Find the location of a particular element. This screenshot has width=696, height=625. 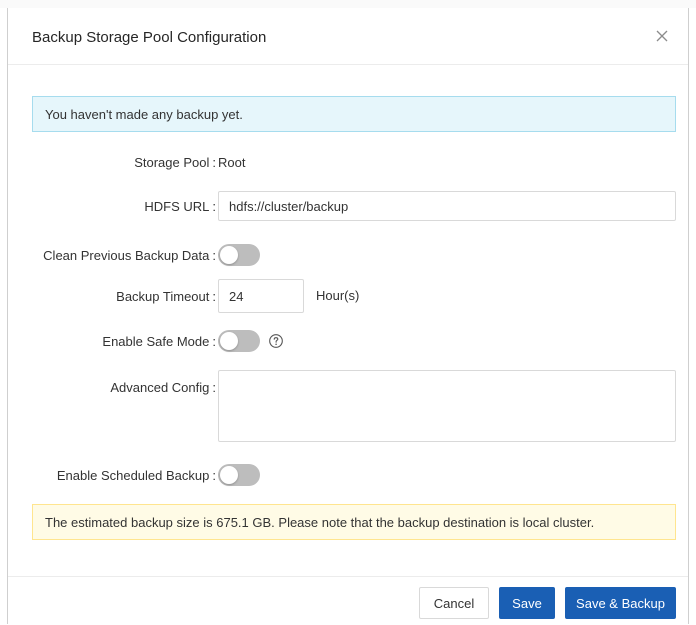

safe-mode-label: Enable Safe Mode: is located at coordinates (159, 341).